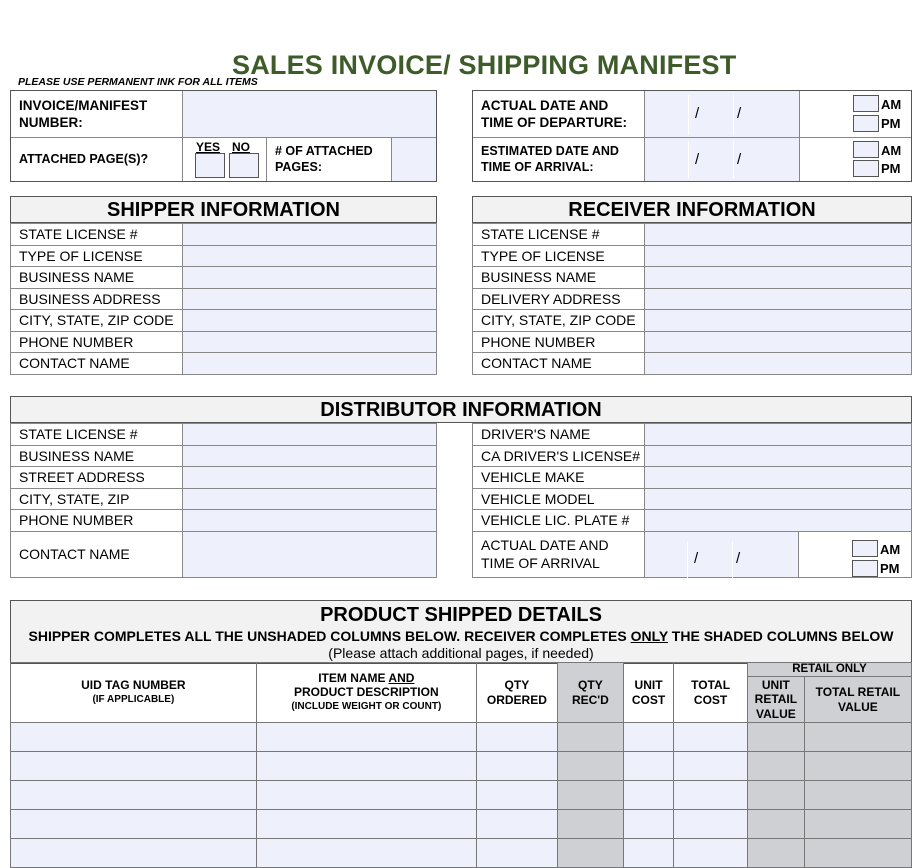 This screenshot has height=868, width=920. What do you see at coordinates (778, 363) in the screenshot?
I see `receiver-contact-field` at bounding box center [778, 363].